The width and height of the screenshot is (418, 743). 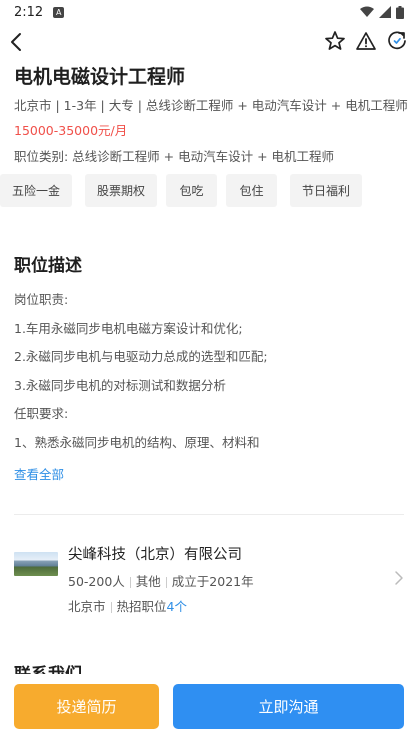 What do you see at coordinates (71, 130) in the screenshot?
I see `salary: 15000-35000元/月` at bounding box center [71, 130].